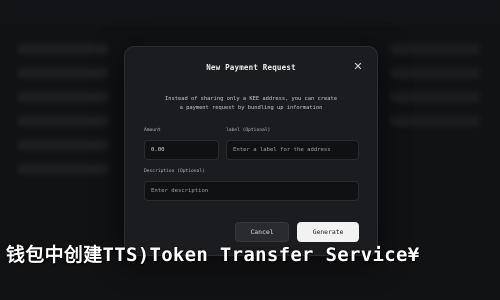 Image resolution: width=500 pixels, height=300 pixels. I want to click on overlay-caption: 钱包中创建TTS)Token Transfer Service¥, so click(213, 255).